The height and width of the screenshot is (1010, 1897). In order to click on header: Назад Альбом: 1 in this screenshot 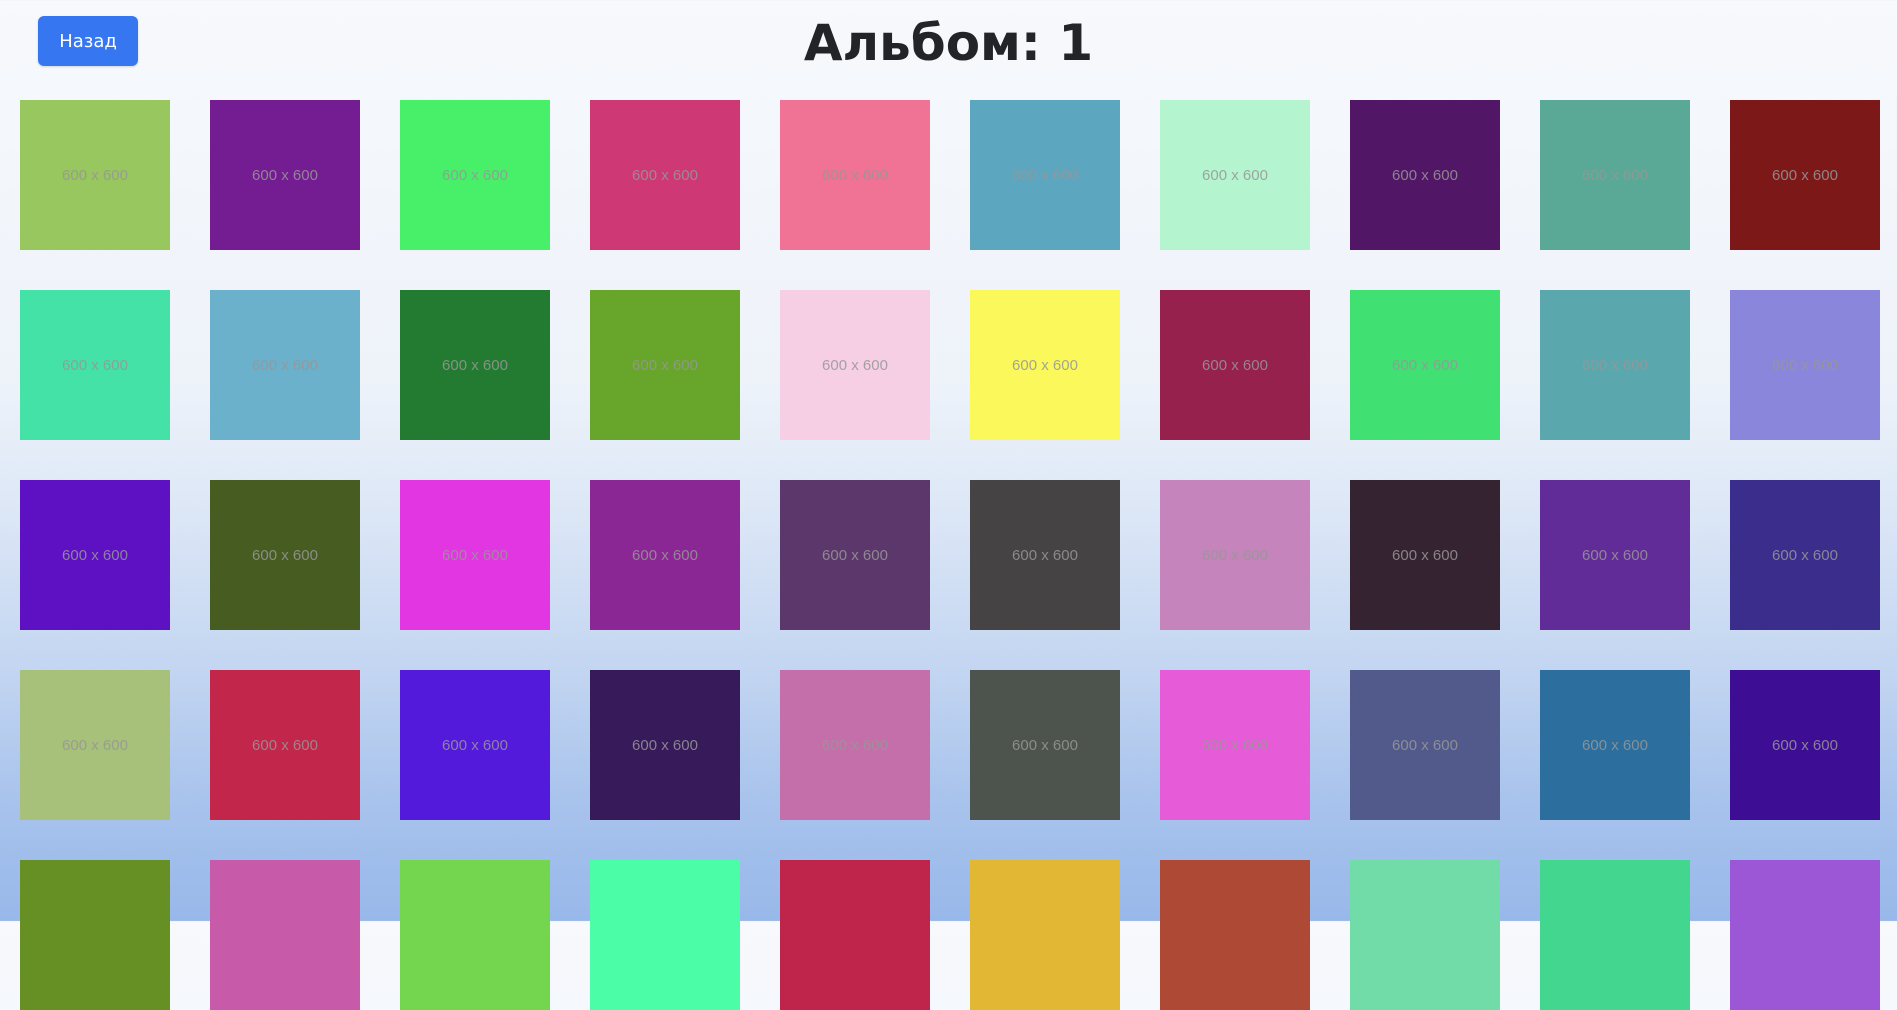, I will do `click(948, 45)`.